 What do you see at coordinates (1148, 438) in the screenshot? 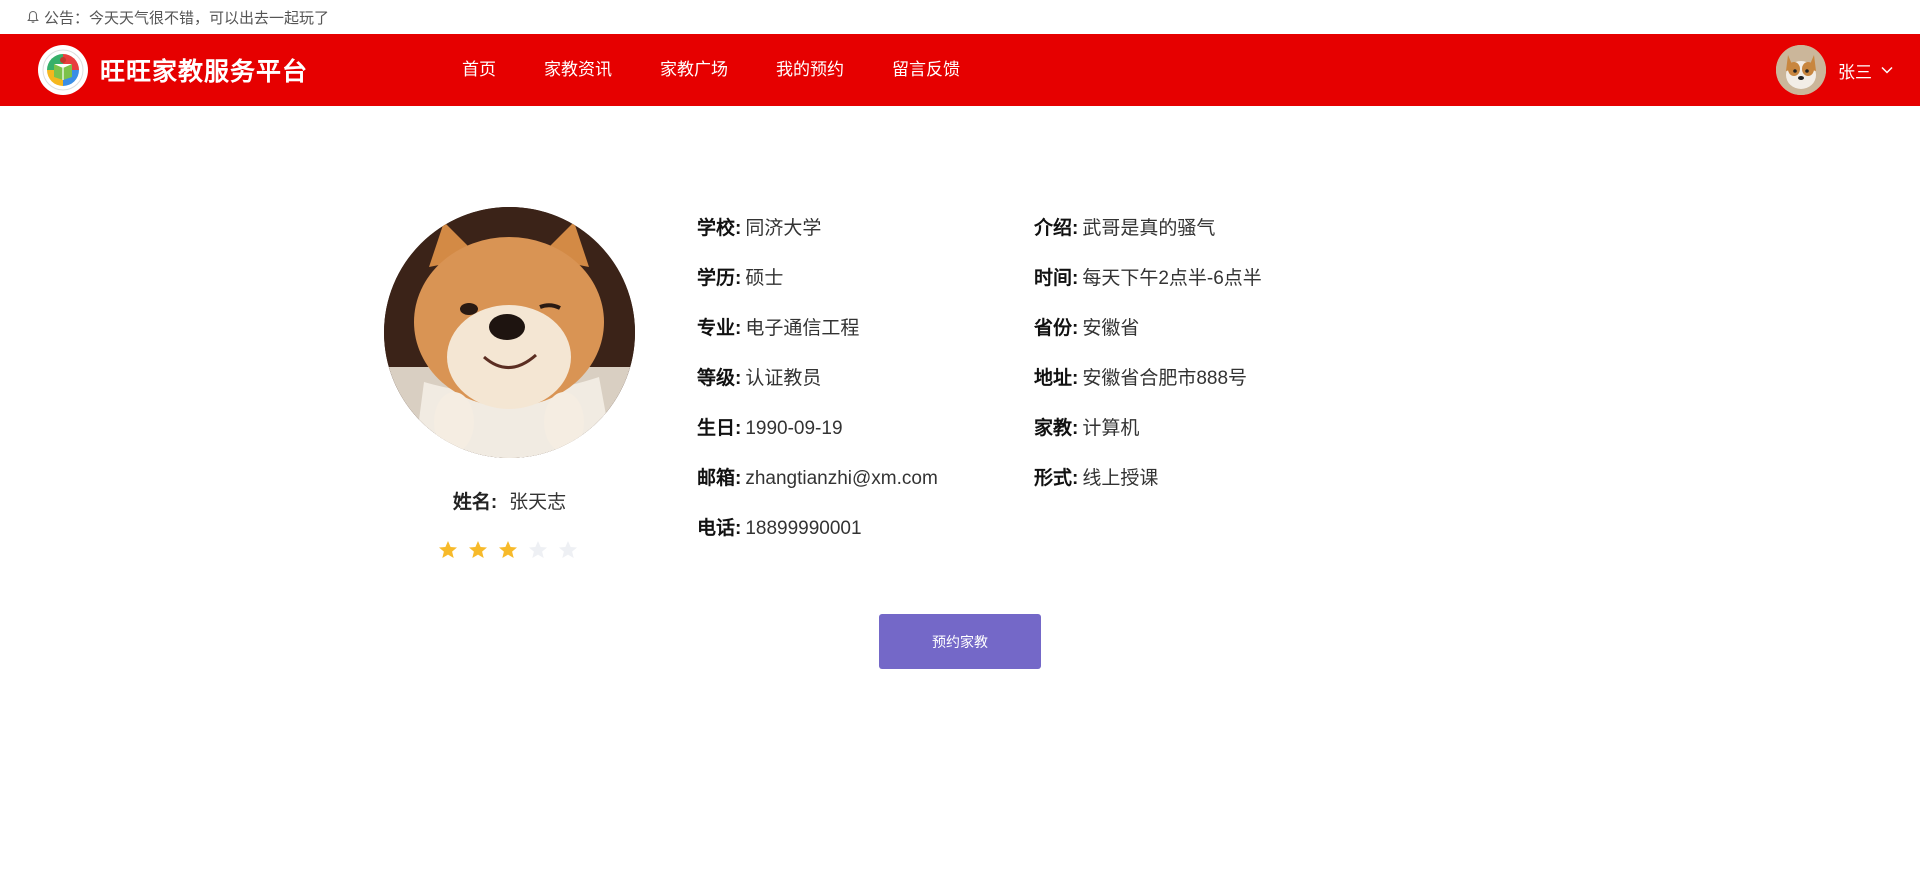
I see `info-subject: 家教: 计算机` at bounding box center [1148, 438].